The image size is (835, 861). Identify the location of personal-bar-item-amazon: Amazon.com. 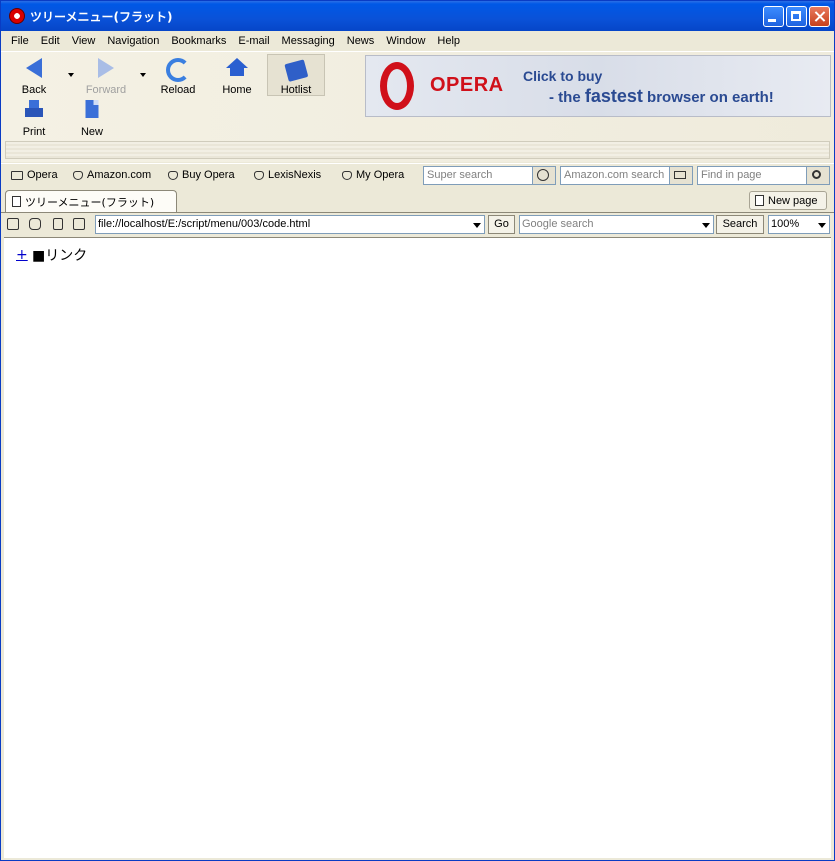
(112, 175).